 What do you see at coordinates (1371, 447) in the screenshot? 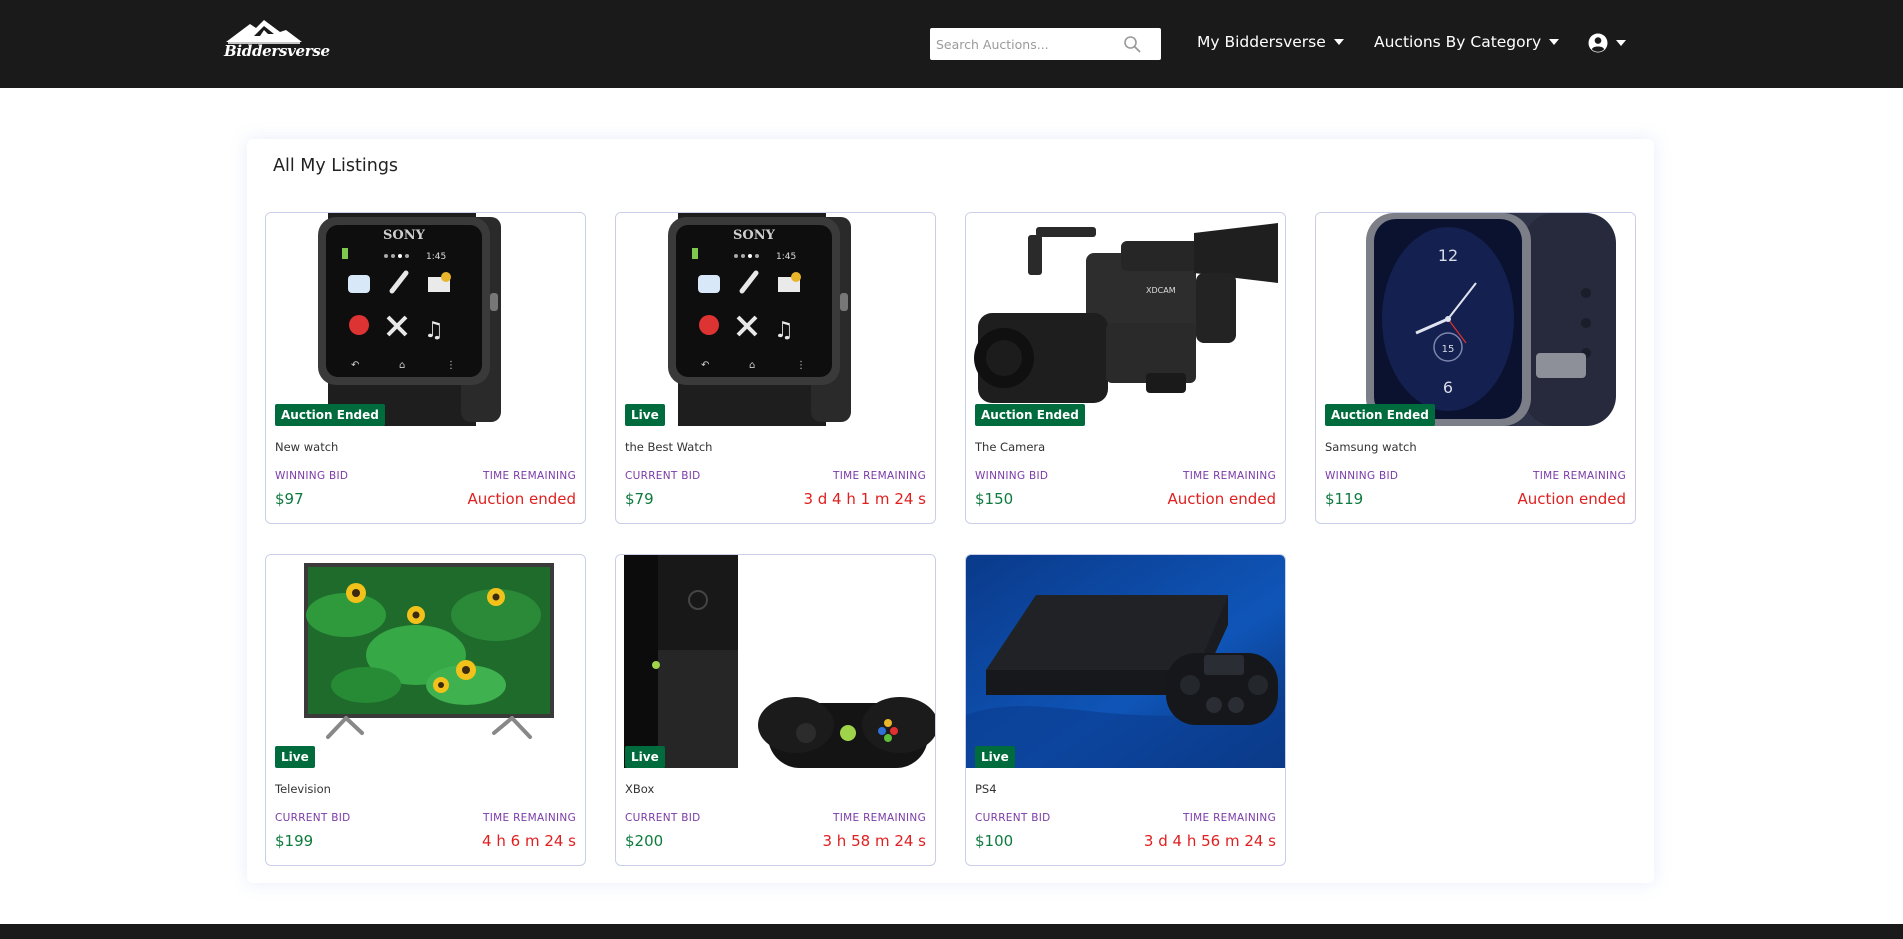
I see `listing-title: Samsung watch` at bounding box center [1371, 447].